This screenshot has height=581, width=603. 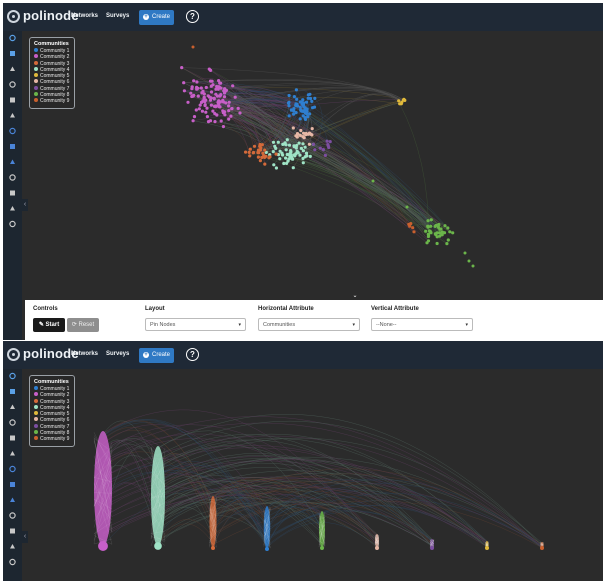 What do you see at coordinates (163, 325) in the screenshot?
I see `layout-select-value: Pin Nodes` at bounding box center [163, 325].